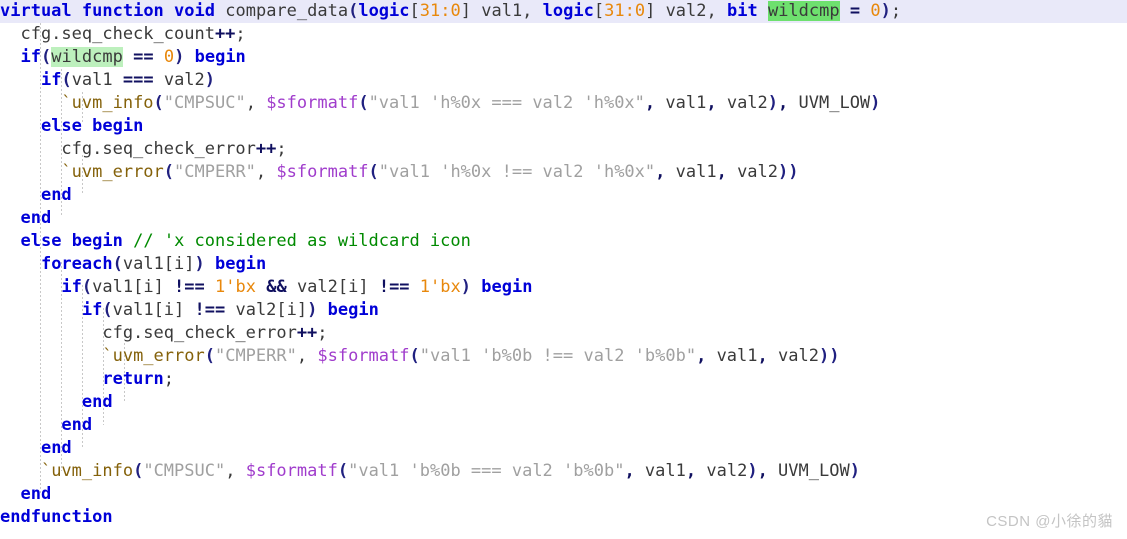 The height and width of the screenshot is (539, 1127). I want to click on csdn-watermark: CSDN @小徐的貓, so click(1049, 521).